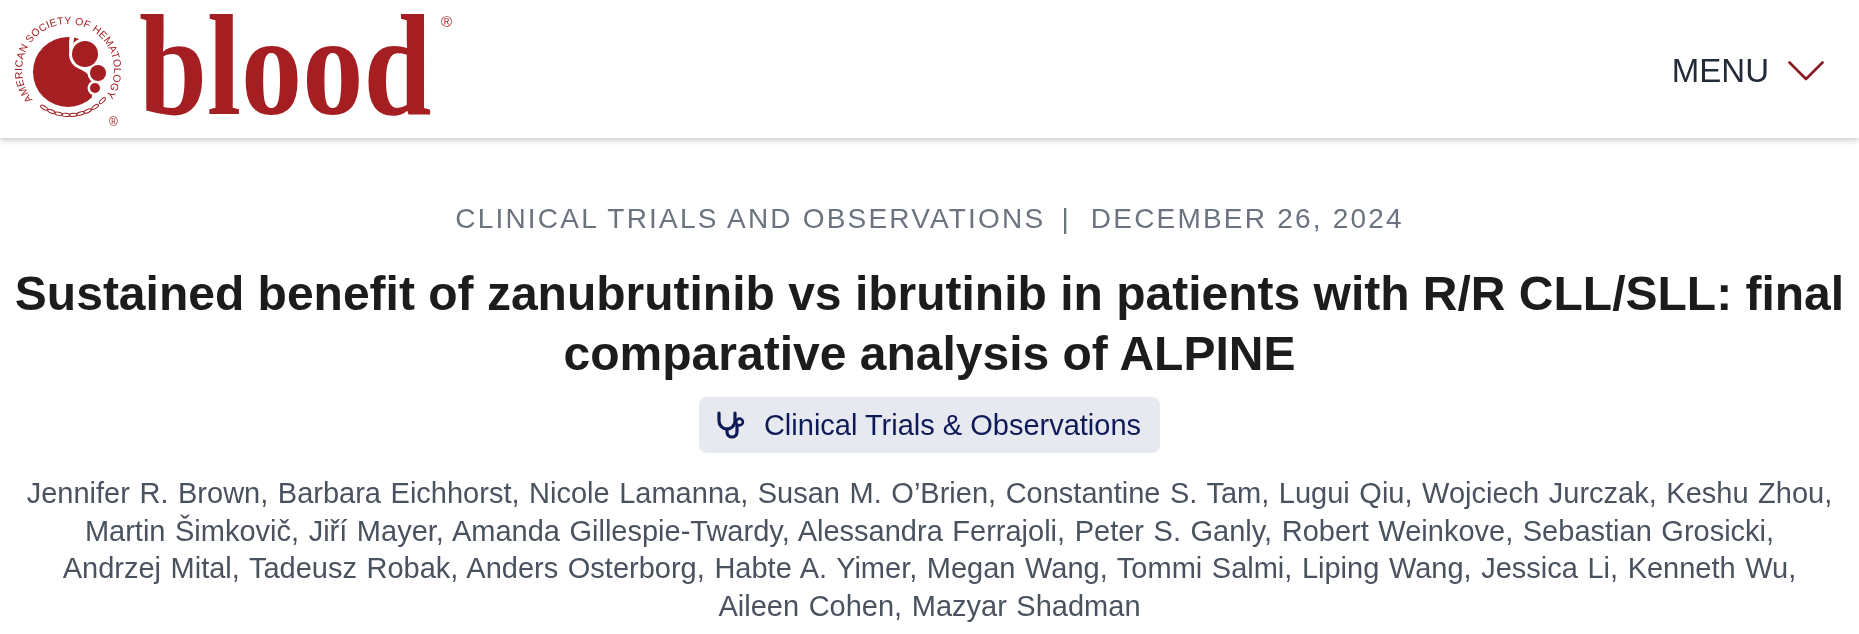 The height and width of the screenshot is (634, 1859). Describe the element at coordinates (750, 219) in the screenshot. I see `article-category: CLINICAL TRIALS AND OBSERVATIONS` at that location.